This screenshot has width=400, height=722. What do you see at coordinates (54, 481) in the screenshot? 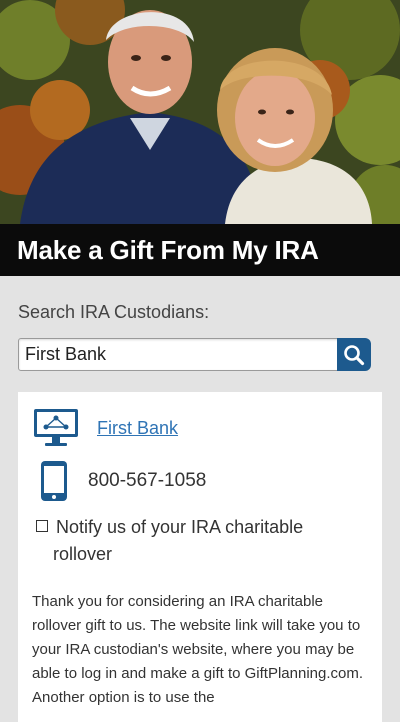
I see `mobile-phone-icon` at bounding box center [54, 481].